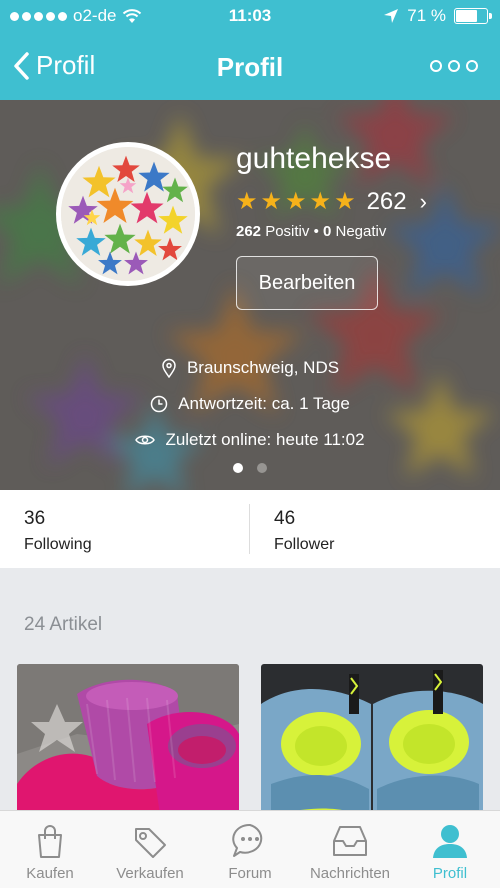  I want to click on page-dot-active, so click(238, 468).